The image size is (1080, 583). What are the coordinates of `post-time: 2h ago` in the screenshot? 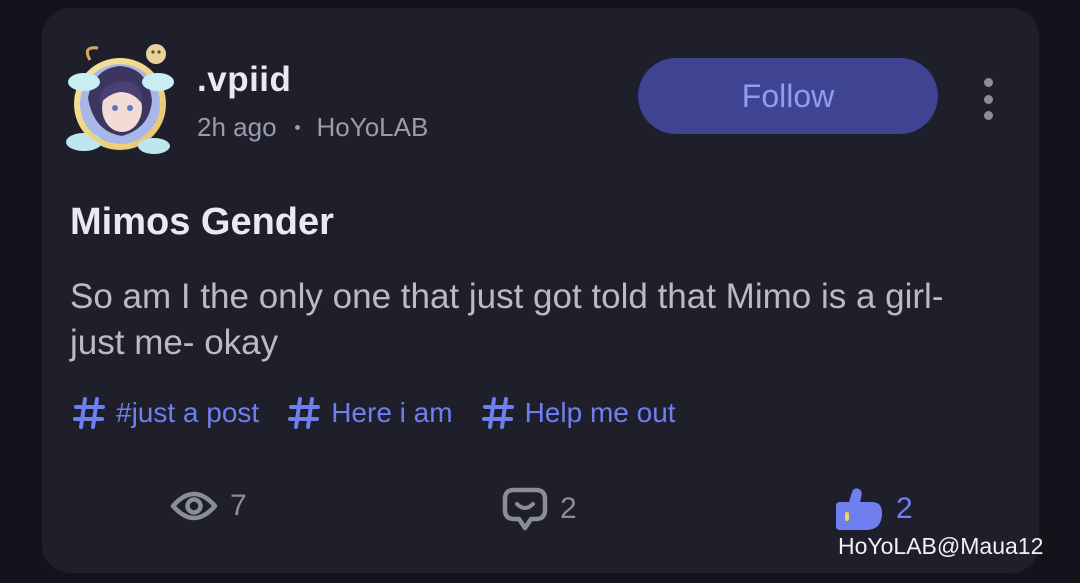 It's located at (237, 127).